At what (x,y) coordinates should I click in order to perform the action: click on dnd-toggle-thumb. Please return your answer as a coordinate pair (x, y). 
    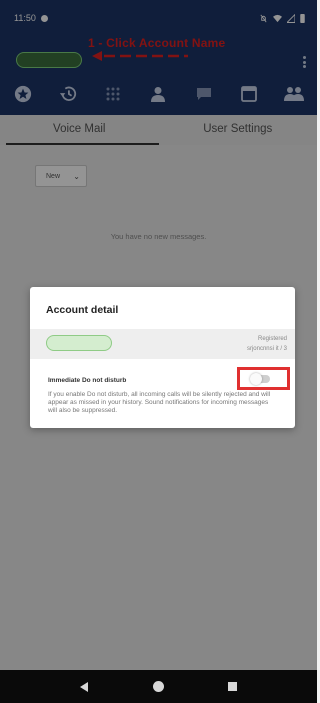
    Looking at the image, I should click on (256, 379).